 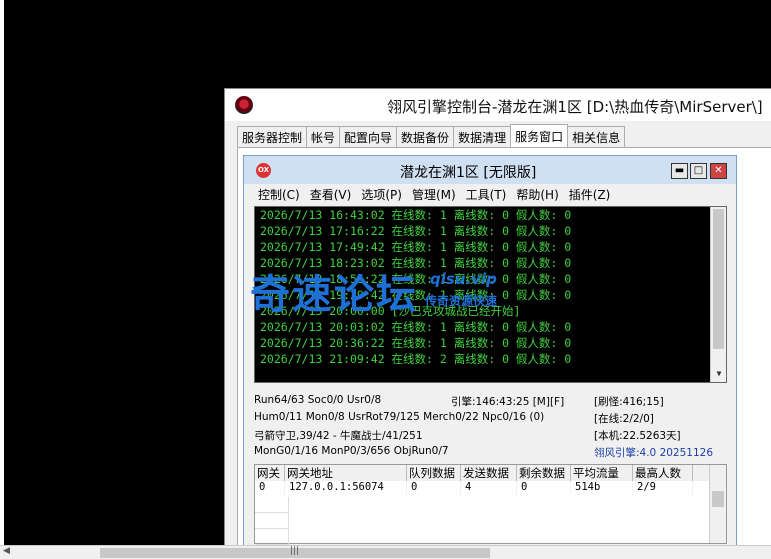 I want to click on minimize-icon: ▬, so click(x=679, y=171).